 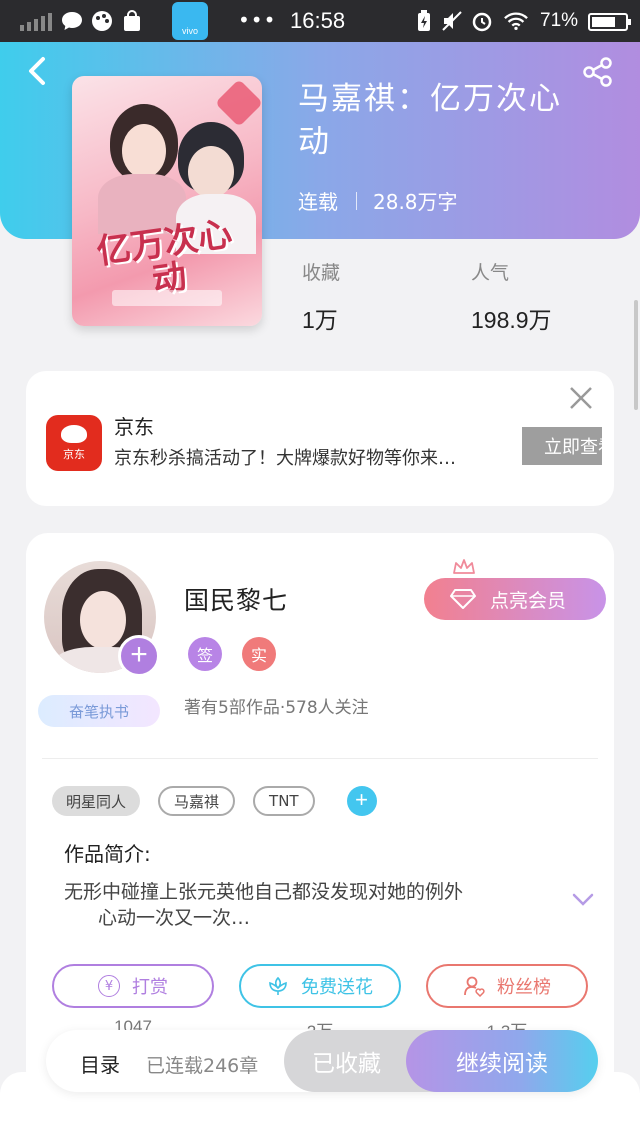 I want to click on ad-close-button, so click(x=581, y=398).